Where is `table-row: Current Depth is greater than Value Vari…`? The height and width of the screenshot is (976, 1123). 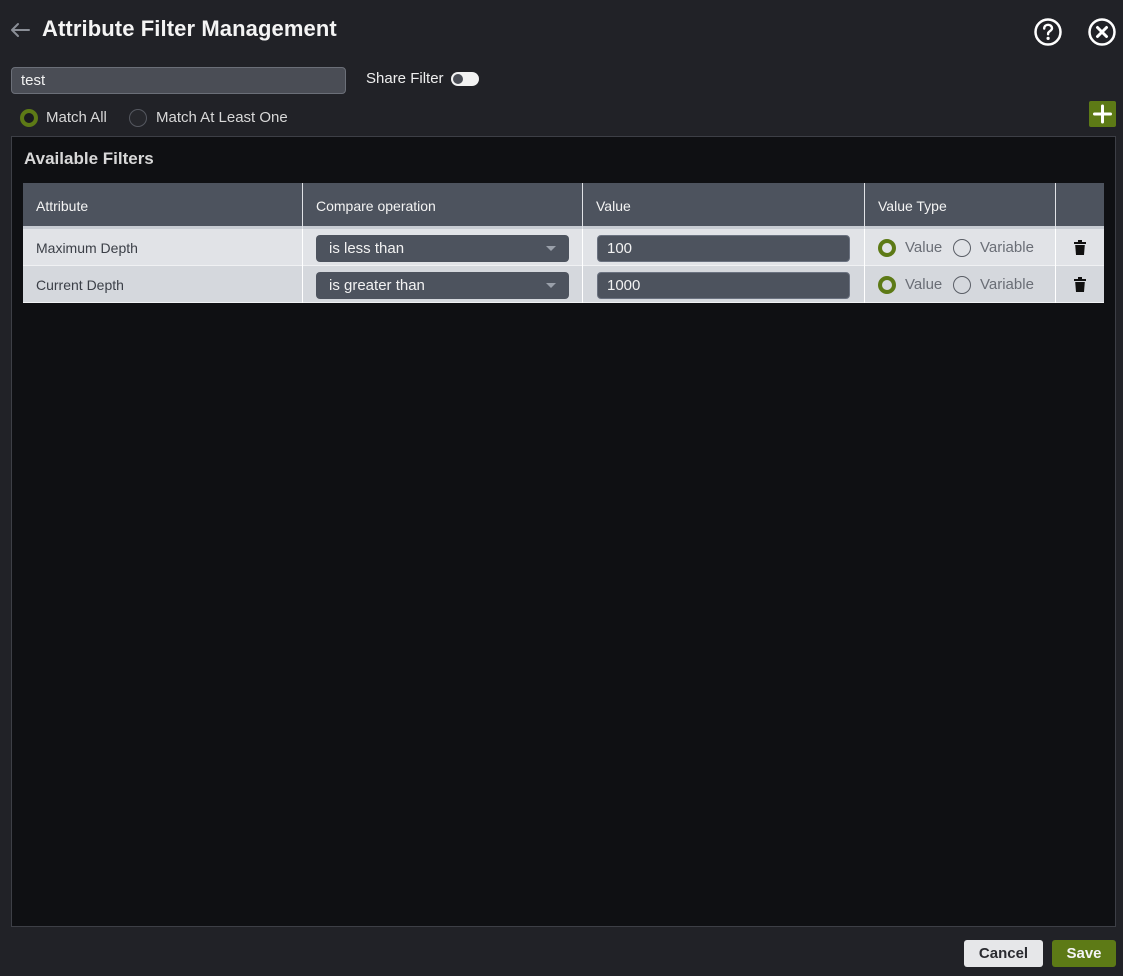
table-row: Current Depth is greater than Value Vari… is located at coordinates (563, 284).